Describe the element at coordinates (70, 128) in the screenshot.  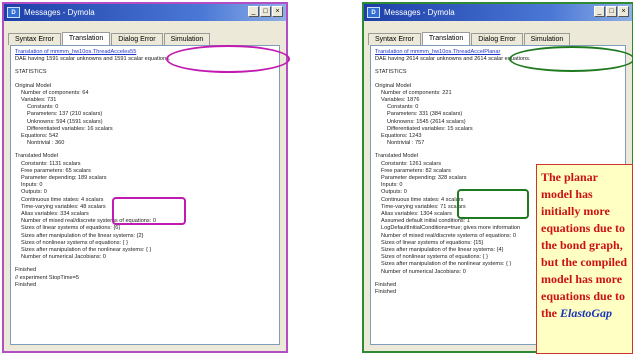
I see `log-line: Differentiated variables: 16 scalars` at that location.